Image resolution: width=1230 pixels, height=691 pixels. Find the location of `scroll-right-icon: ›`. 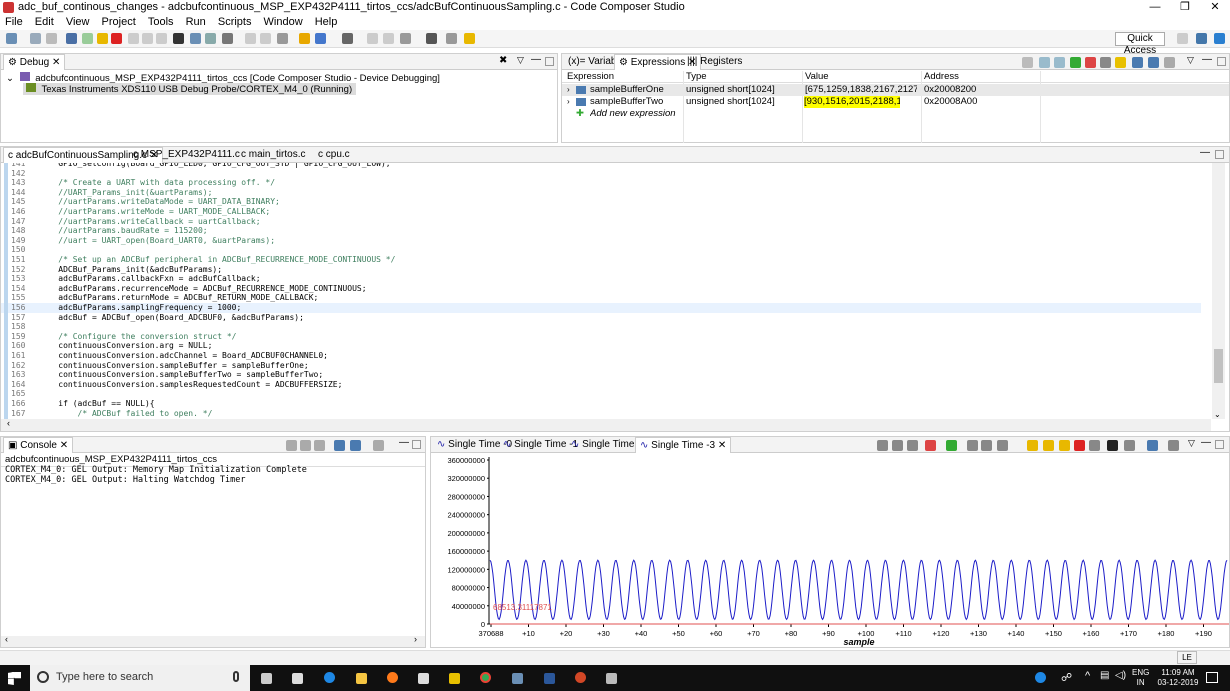

scroll-right-icon: › is located at coordinates (415, 639).